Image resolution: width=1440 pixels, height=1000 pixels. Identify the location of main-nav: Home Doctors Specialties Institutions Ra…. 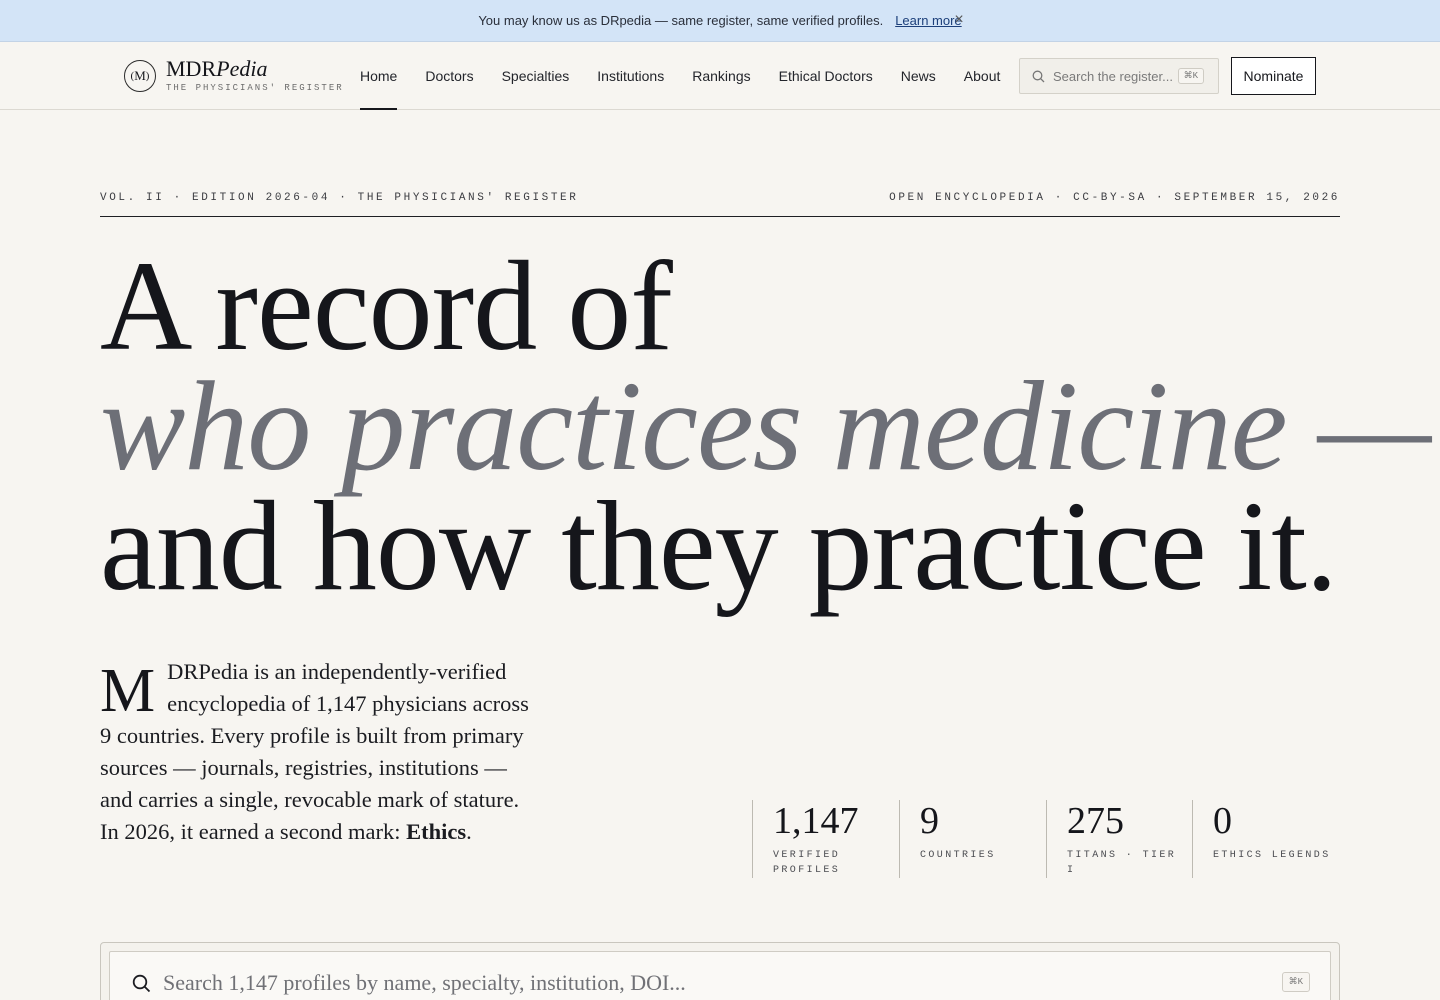
(680, 76).